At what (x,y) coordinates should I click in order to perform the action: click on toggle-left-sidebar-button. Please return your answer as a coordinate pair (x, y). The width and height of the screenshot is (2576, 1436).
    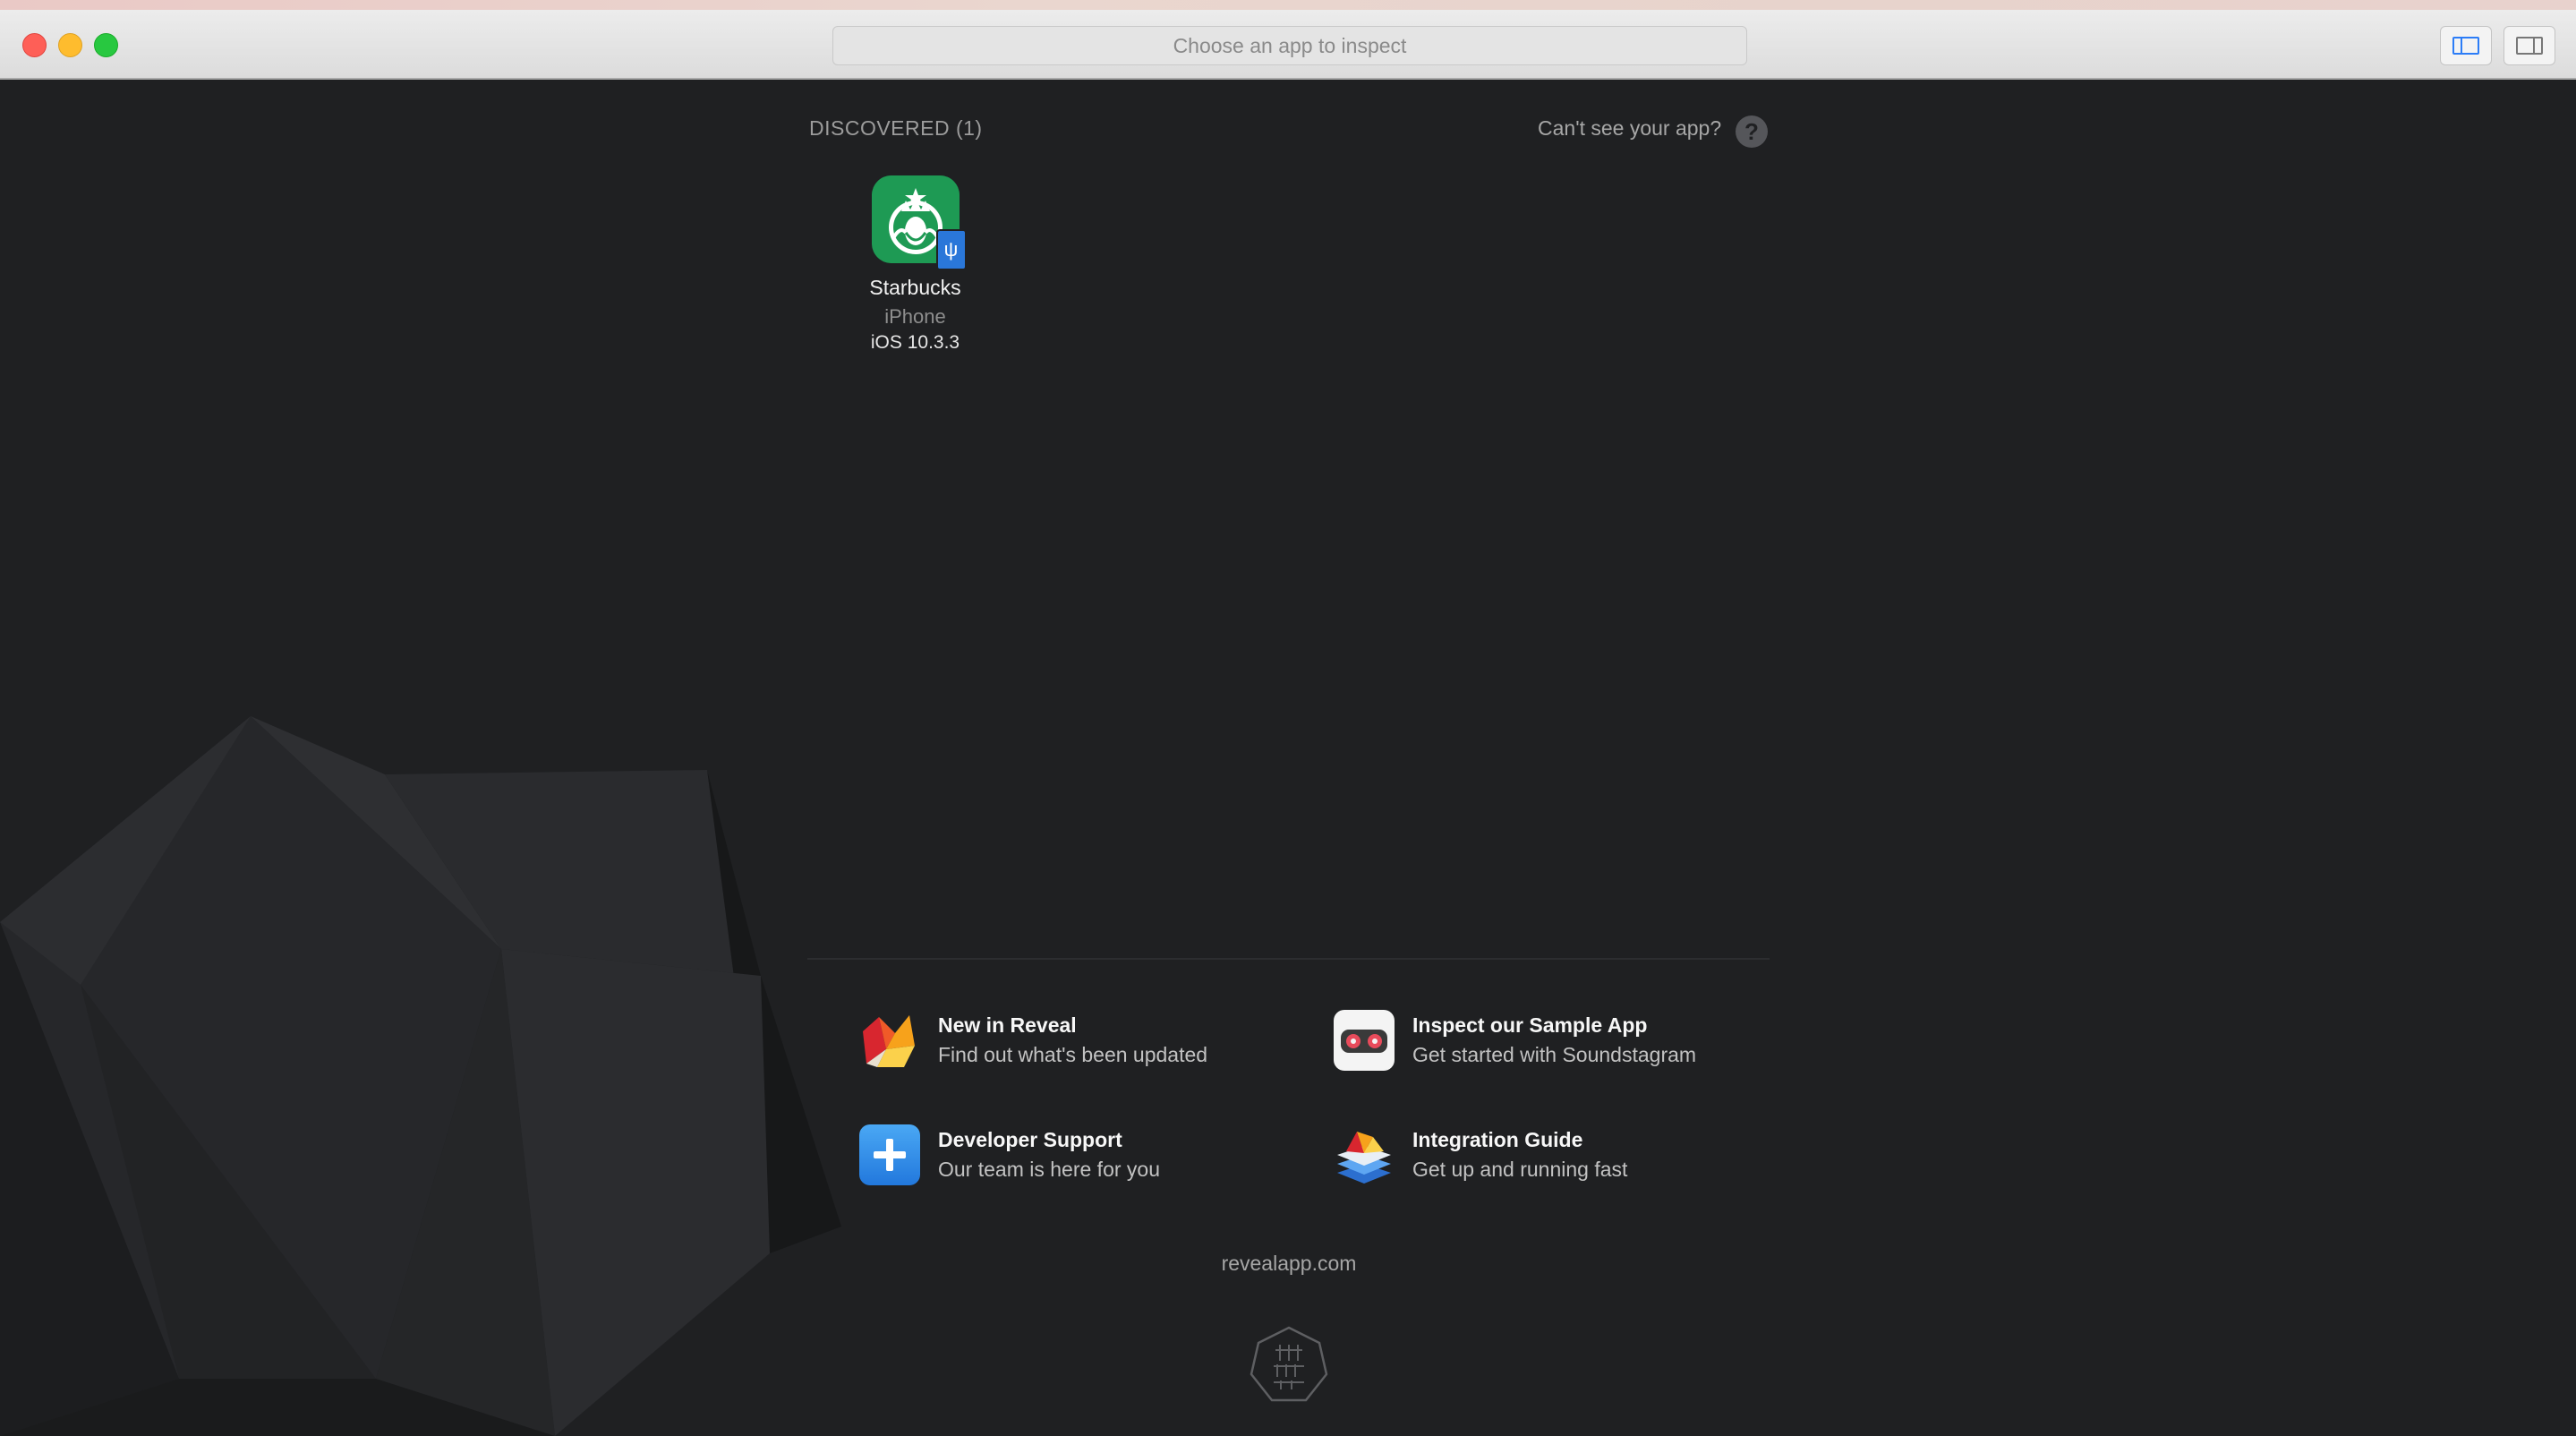
    Looking at the image, I should click on (2466, 45).